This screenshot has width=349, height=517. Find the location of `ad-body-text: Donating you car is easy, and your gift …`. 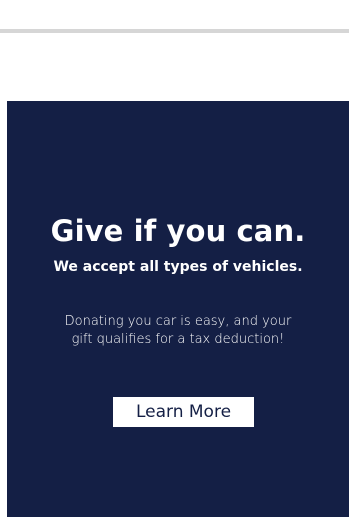

ad-body-text: Donating you car is easy, and your gift … is located at coordinates (178, 330).